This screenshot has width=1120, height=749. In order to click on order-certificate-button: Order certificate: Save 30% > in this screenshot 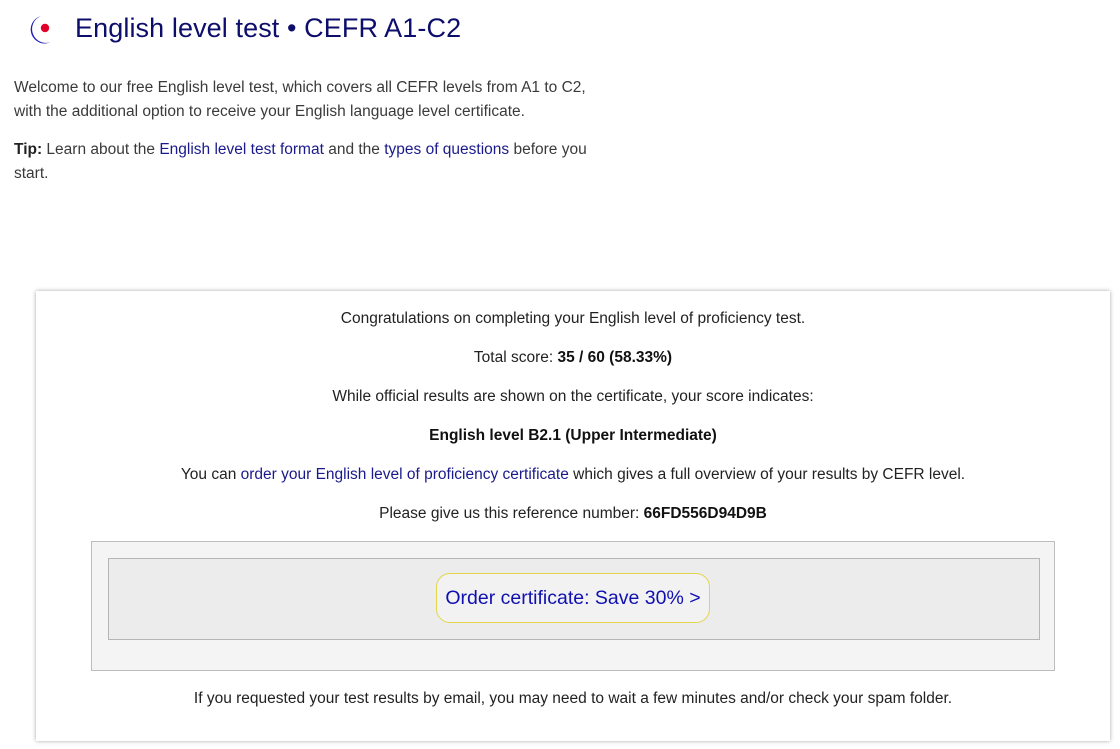, I will do `click(573, 598)`.